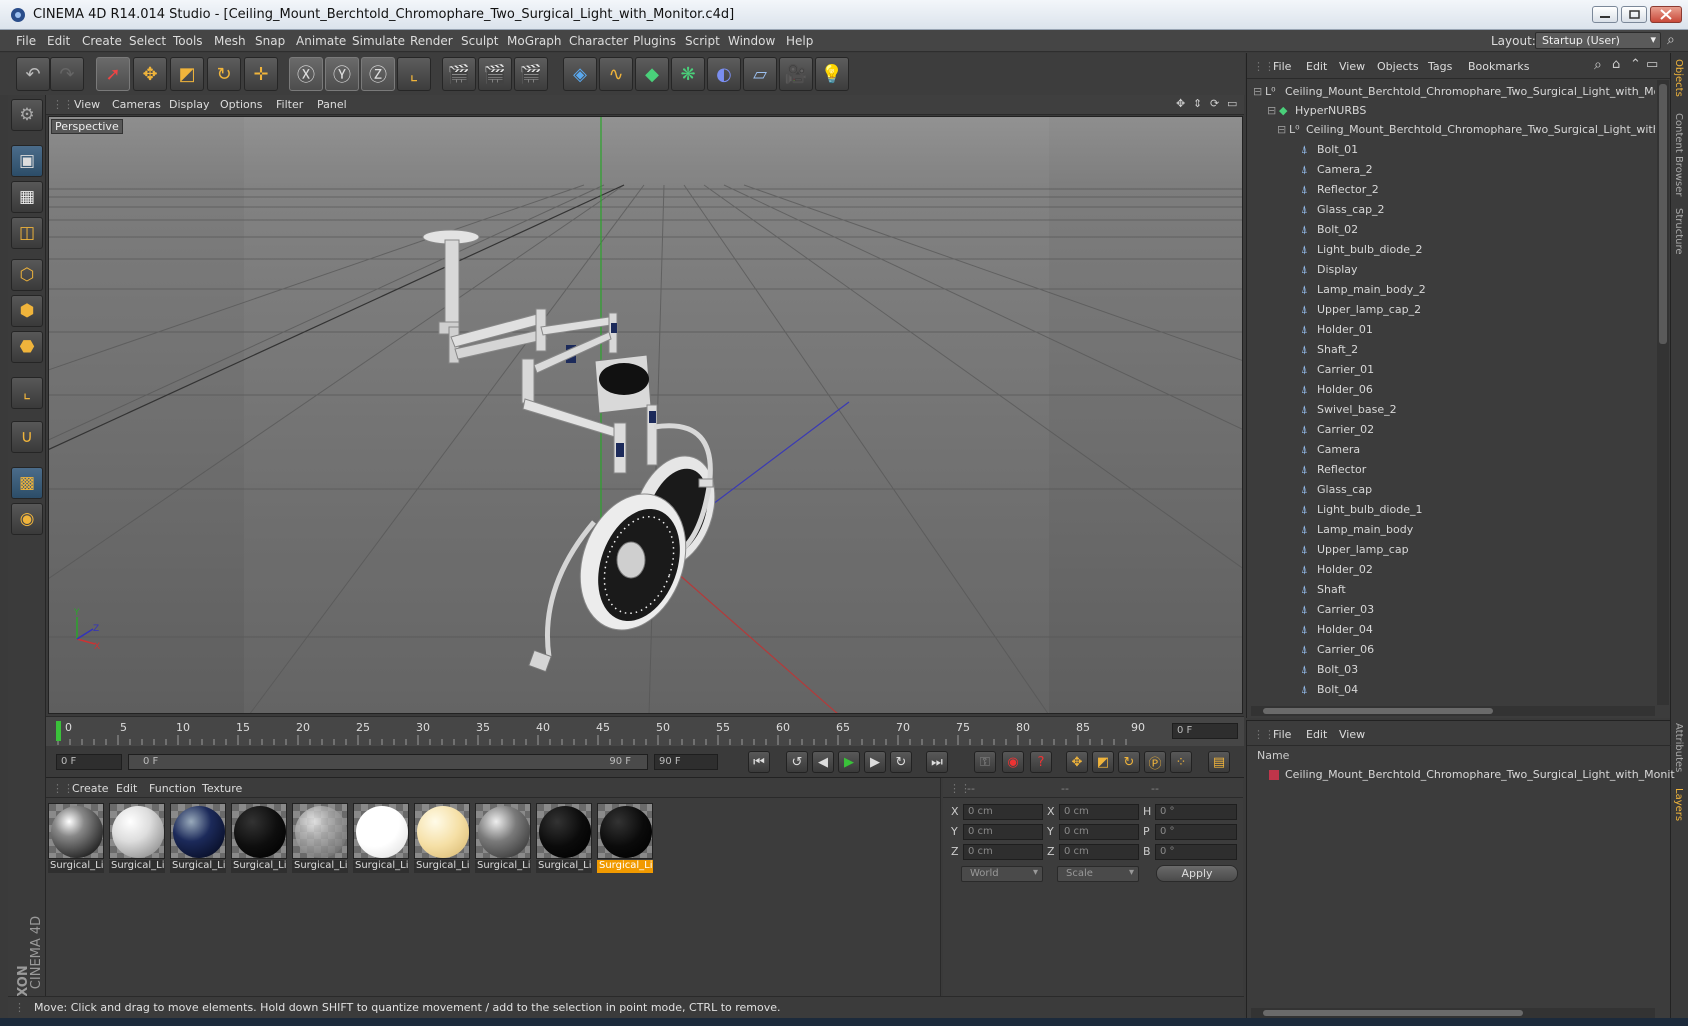  I want to click on camera-button: 🎥, so click(796, 74).